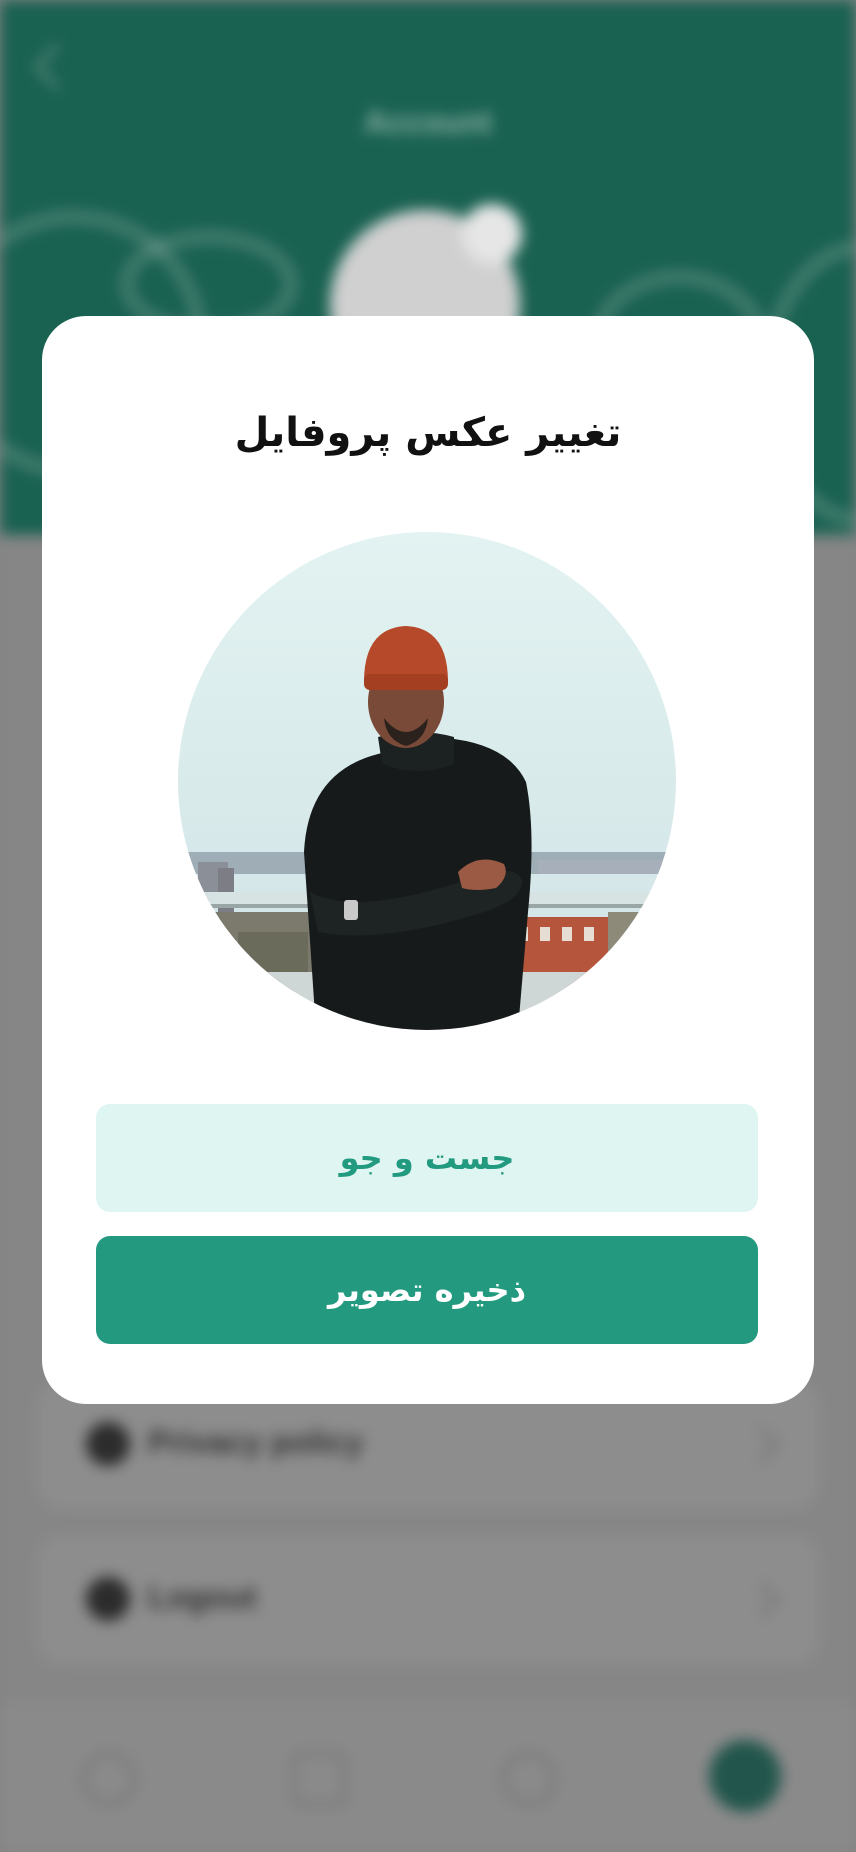 This screenshot has width=856, height=1852. What do you see at coordinates (428, 433) in the screenshot?
I see `dialog-title: تغییر عکس پروفایل` at bounding box center [428, 433].